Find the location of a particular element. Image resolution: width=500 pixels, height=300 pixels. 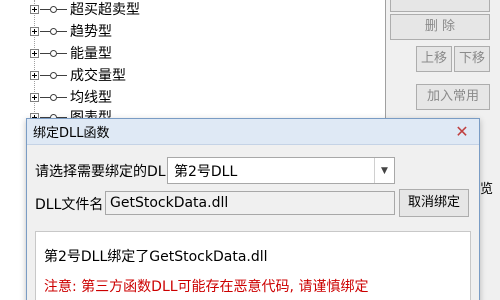

move-up-button: 上移 is located at coordinates (434, 59).